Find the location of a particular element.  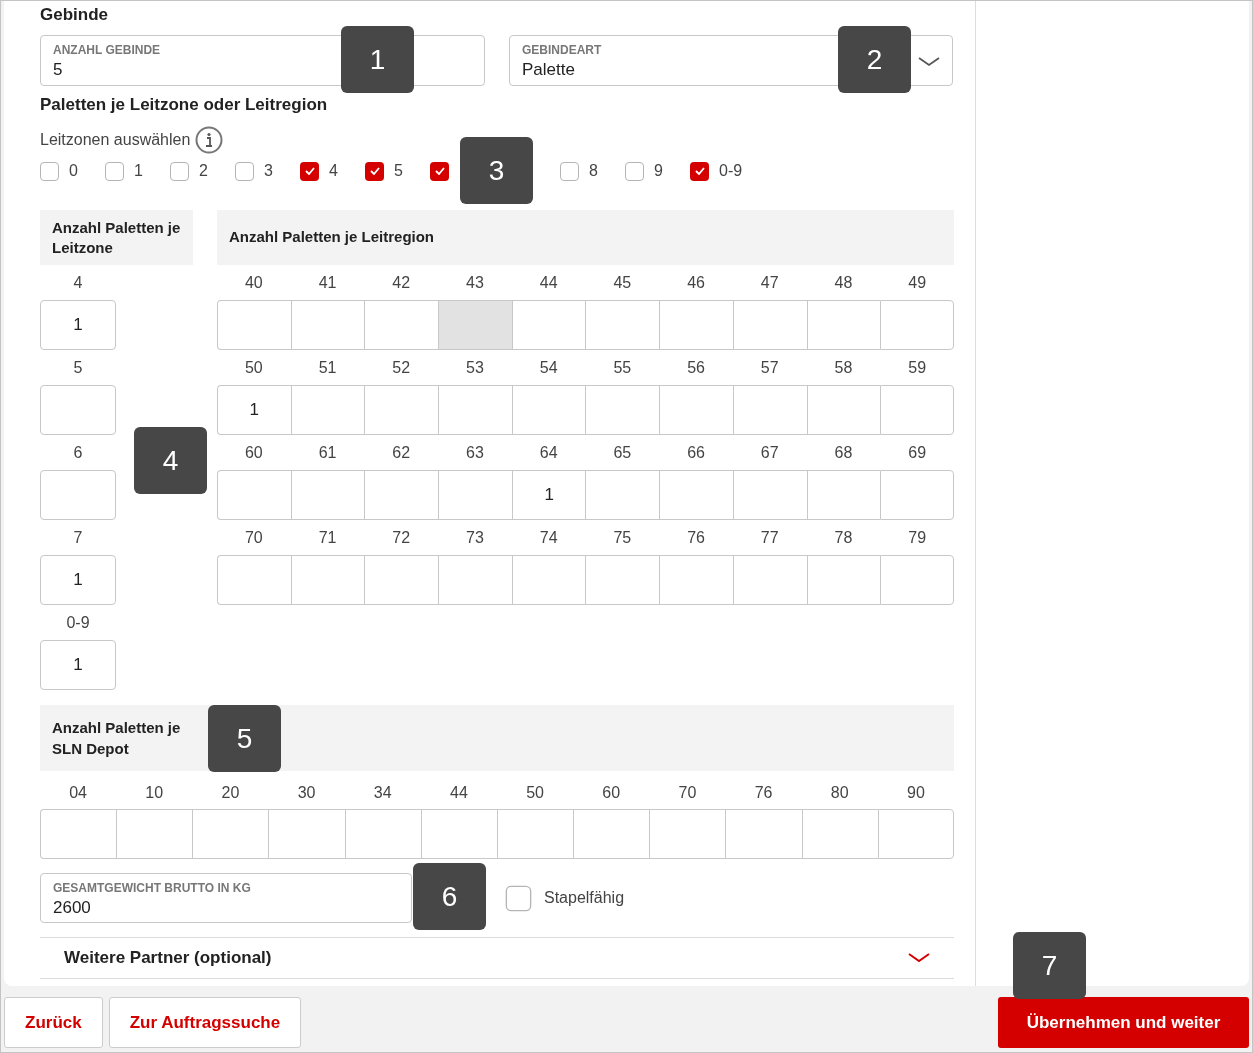

depot-label: 80 is located at coordinates (839, 793).